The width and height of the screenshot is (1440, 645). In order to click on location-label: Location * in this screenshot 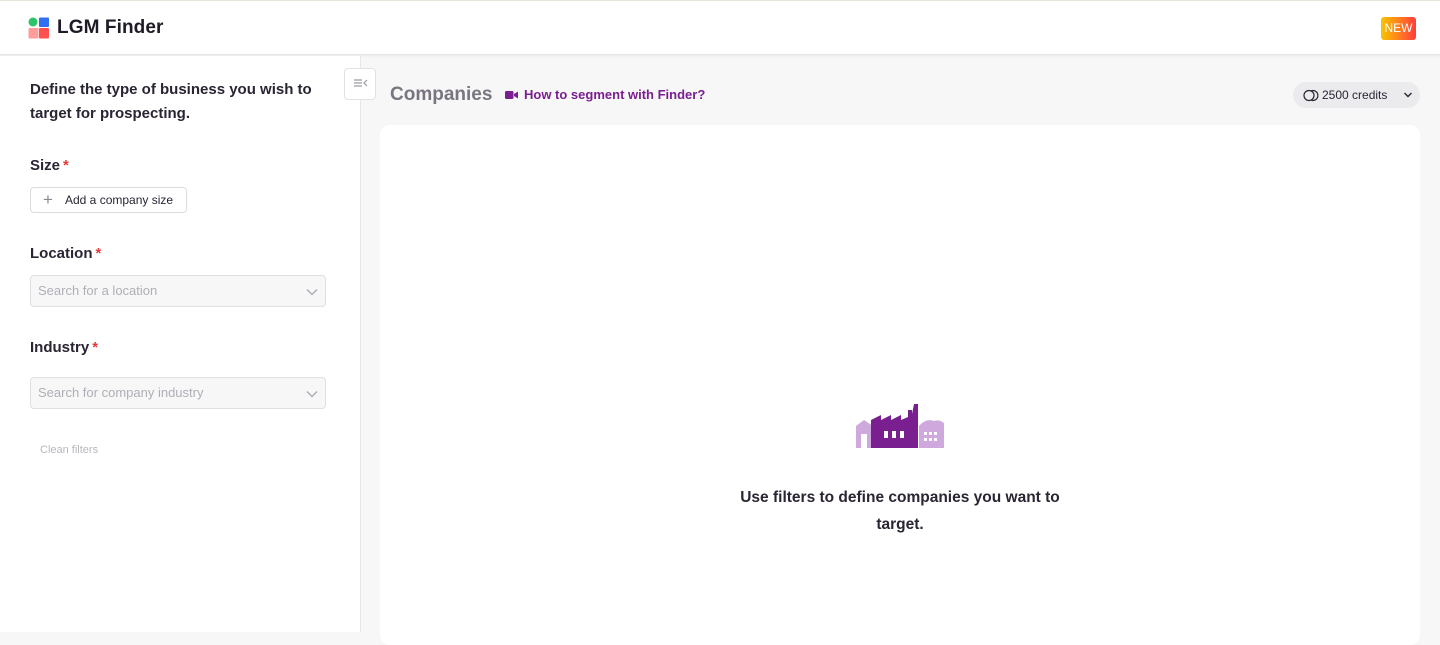, I will do `click(65, 253)`.